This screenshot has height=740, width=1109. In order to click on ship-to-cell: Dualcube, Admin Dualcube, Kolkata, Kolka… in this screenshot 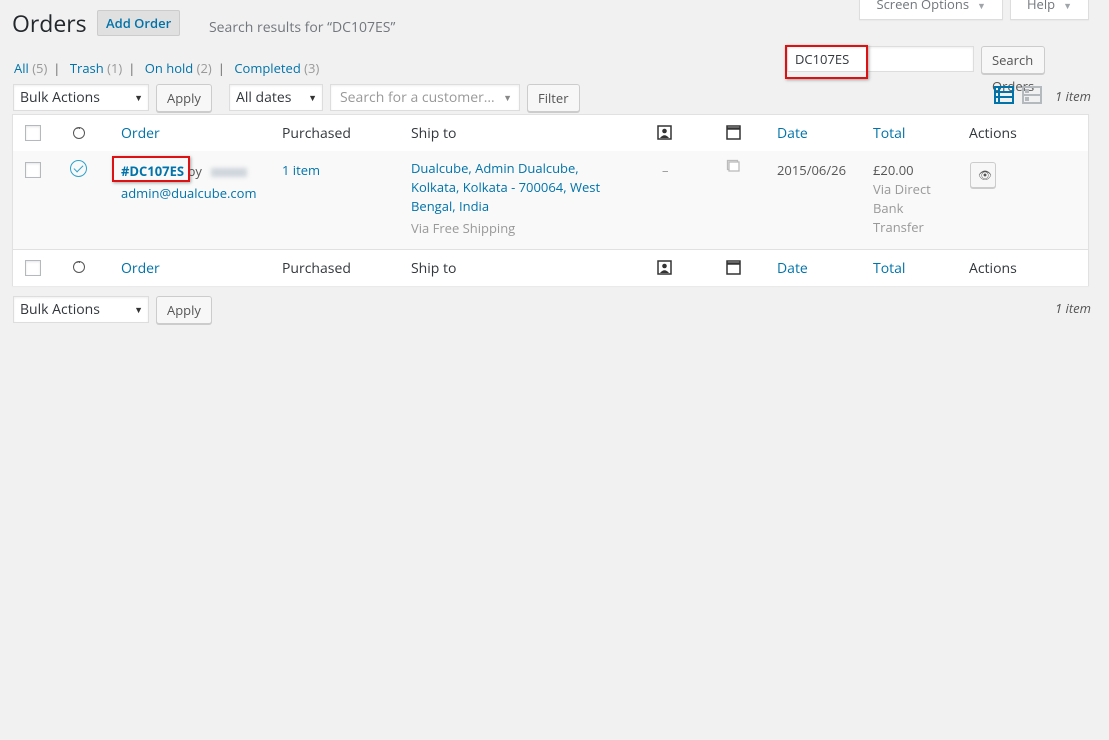, I will do `click(505, 198)`.